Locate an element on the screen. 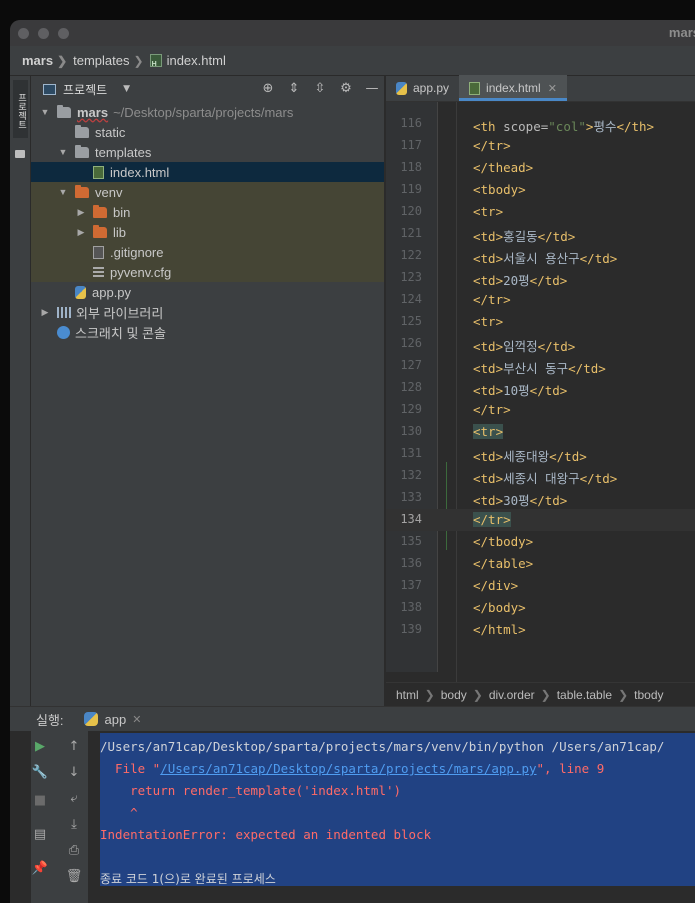  line-number: 139 is located at coordinates (411, 629).